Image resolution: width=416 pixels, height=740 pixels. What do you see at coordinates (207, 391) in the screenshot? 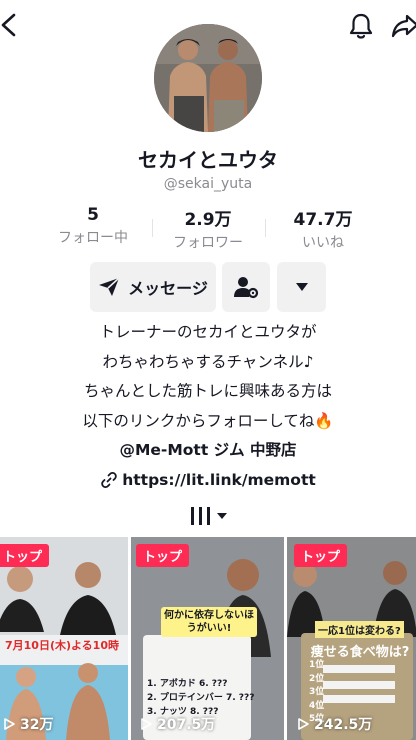
I see `bio-line: ちゃんとした筋トレに興味ある方は` at bounding box center [207, 391].